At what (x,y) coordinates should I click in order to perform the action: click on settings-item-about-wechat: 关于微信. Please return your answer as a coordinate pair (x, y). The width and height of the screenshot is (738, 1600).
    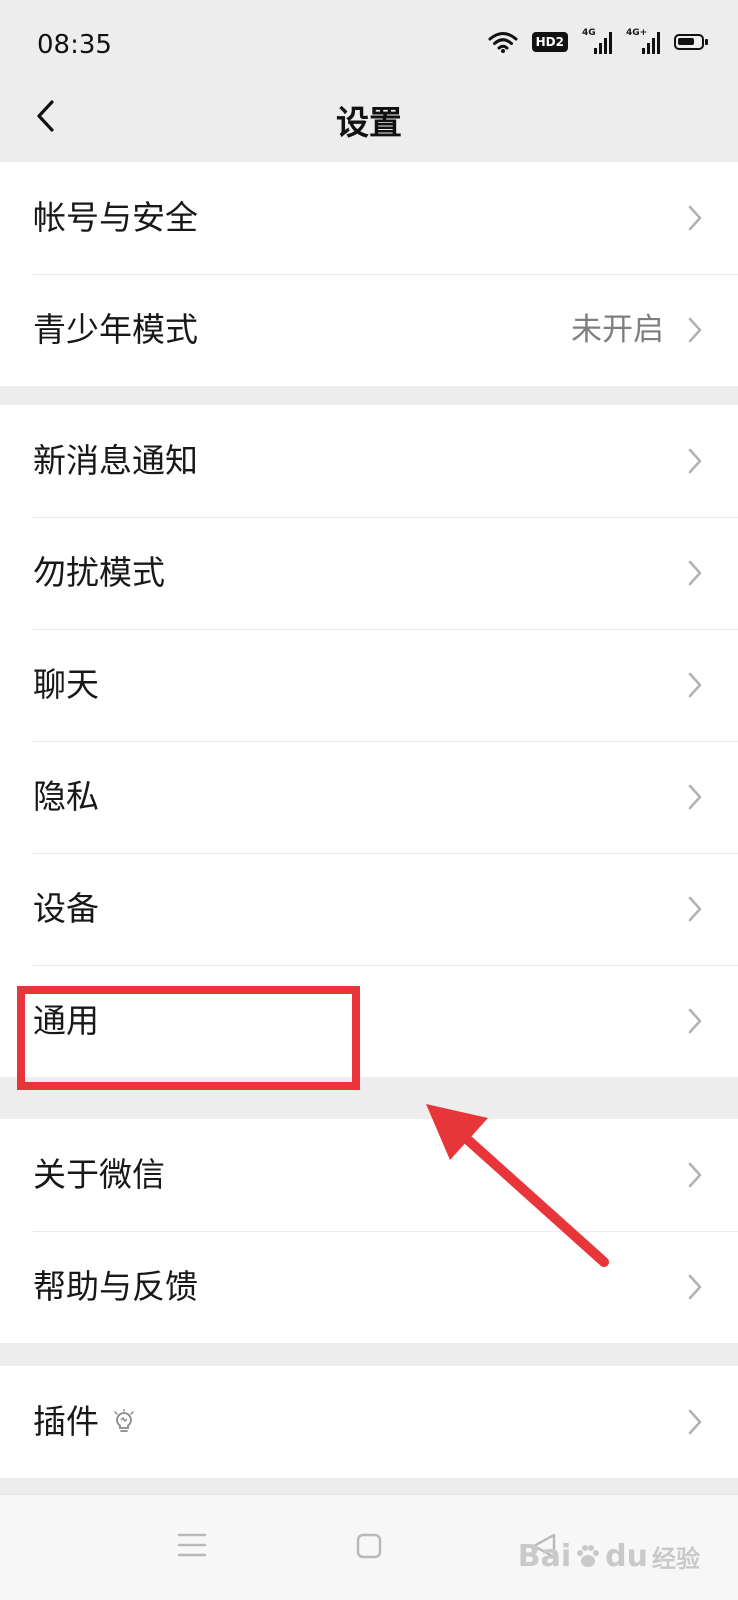
    Looking at the image, I should click on (369, 1175).